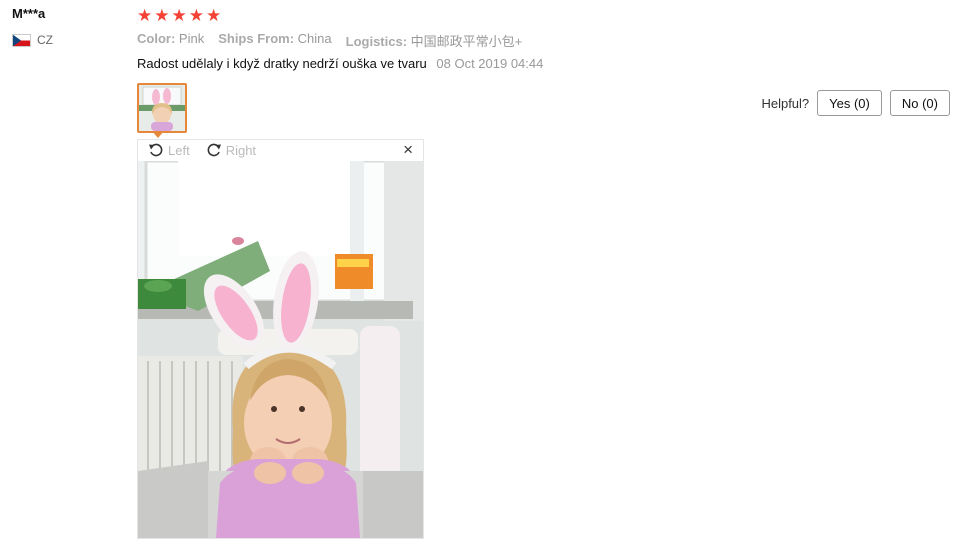 Image resolution: width=970 pixels, height=539 pixels. I want to click on reviewer-name: M***a, so click(29, 13).